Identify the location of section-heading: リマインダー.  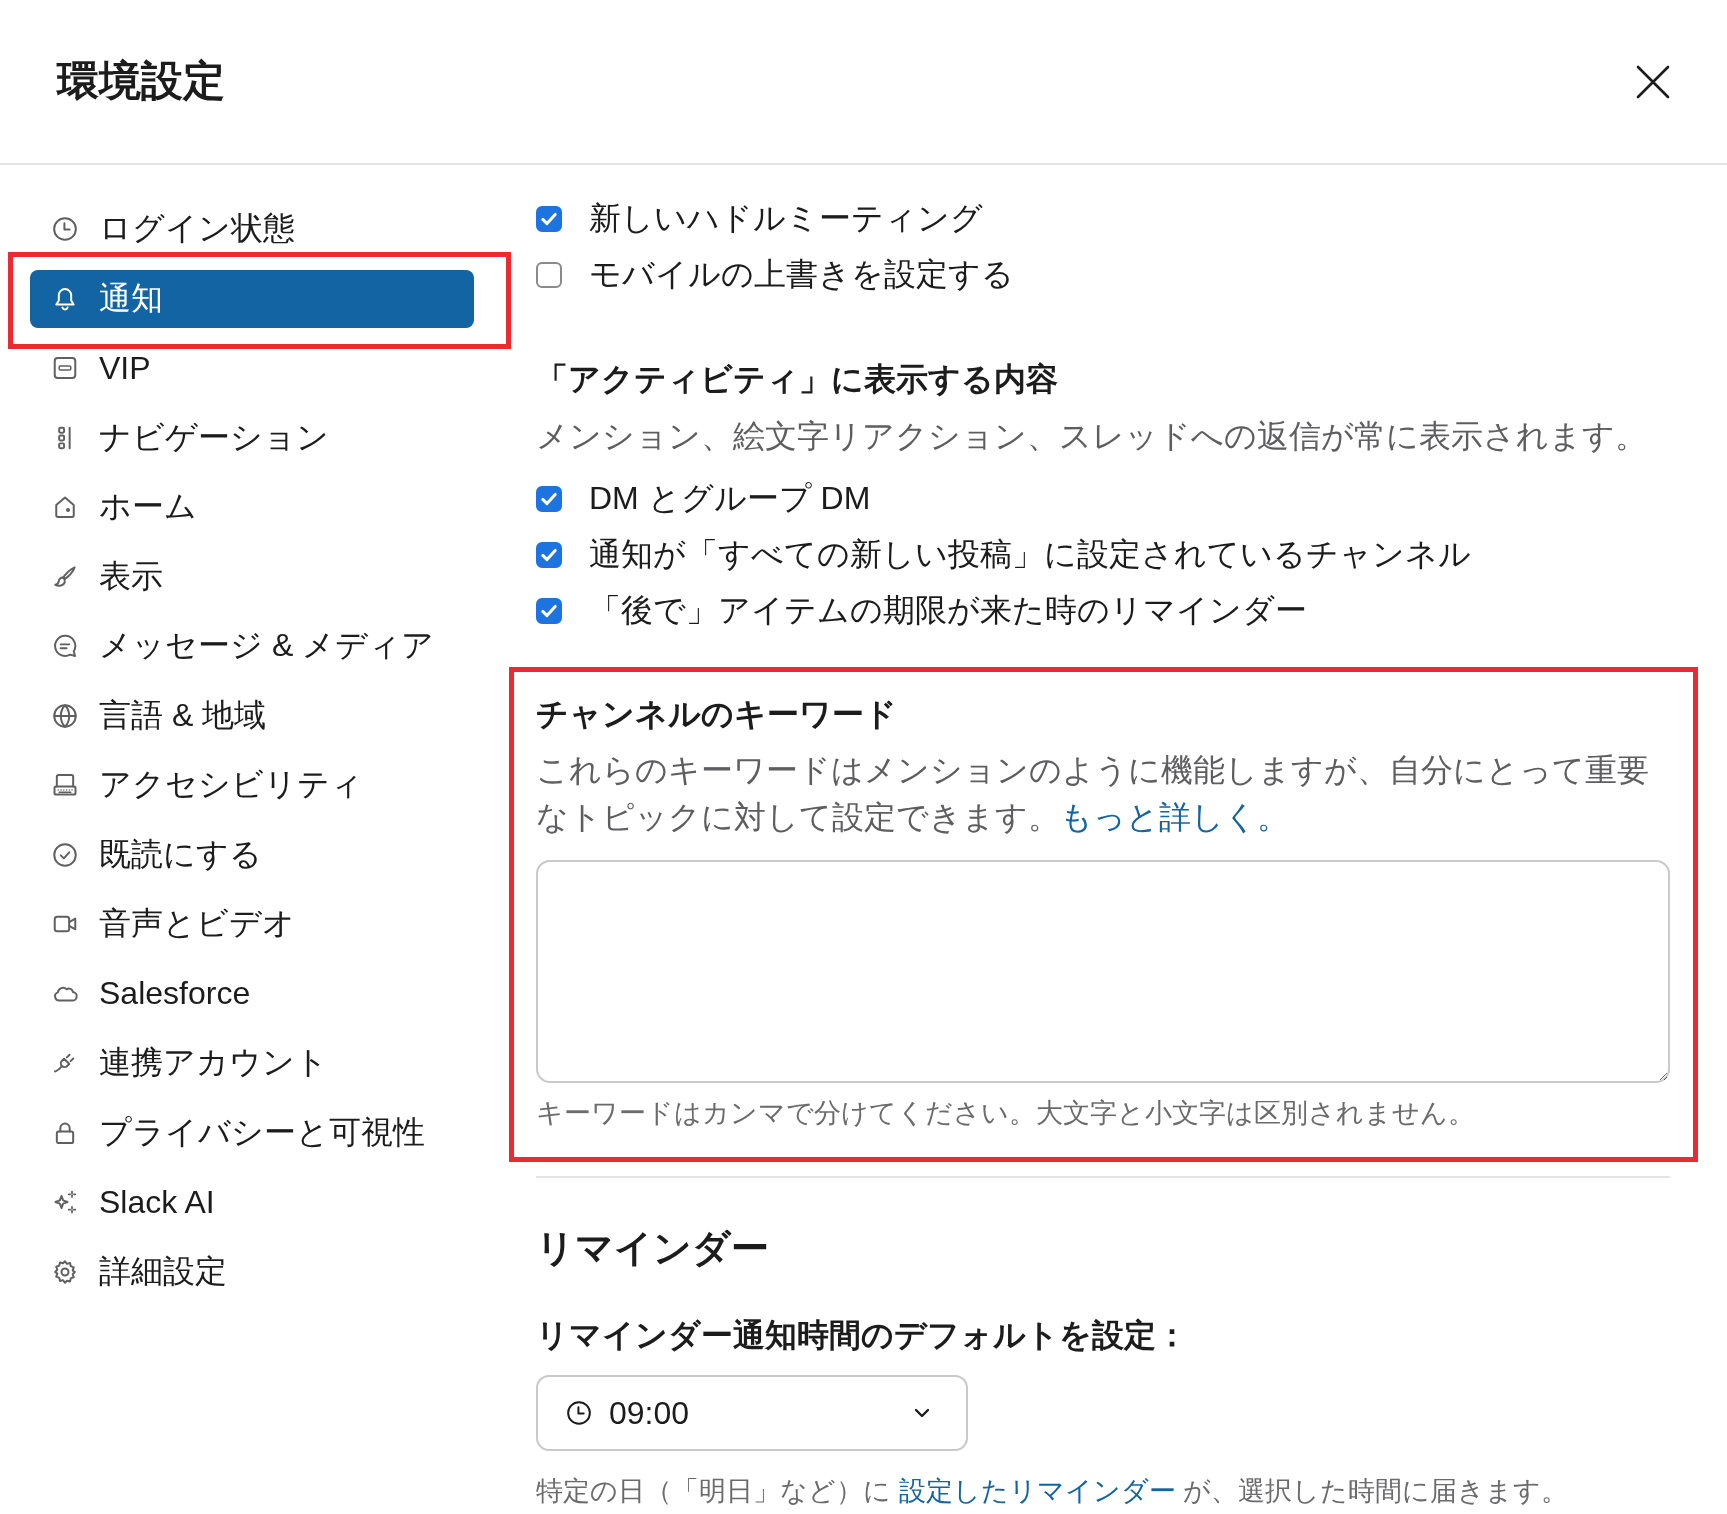
(653, 1248).